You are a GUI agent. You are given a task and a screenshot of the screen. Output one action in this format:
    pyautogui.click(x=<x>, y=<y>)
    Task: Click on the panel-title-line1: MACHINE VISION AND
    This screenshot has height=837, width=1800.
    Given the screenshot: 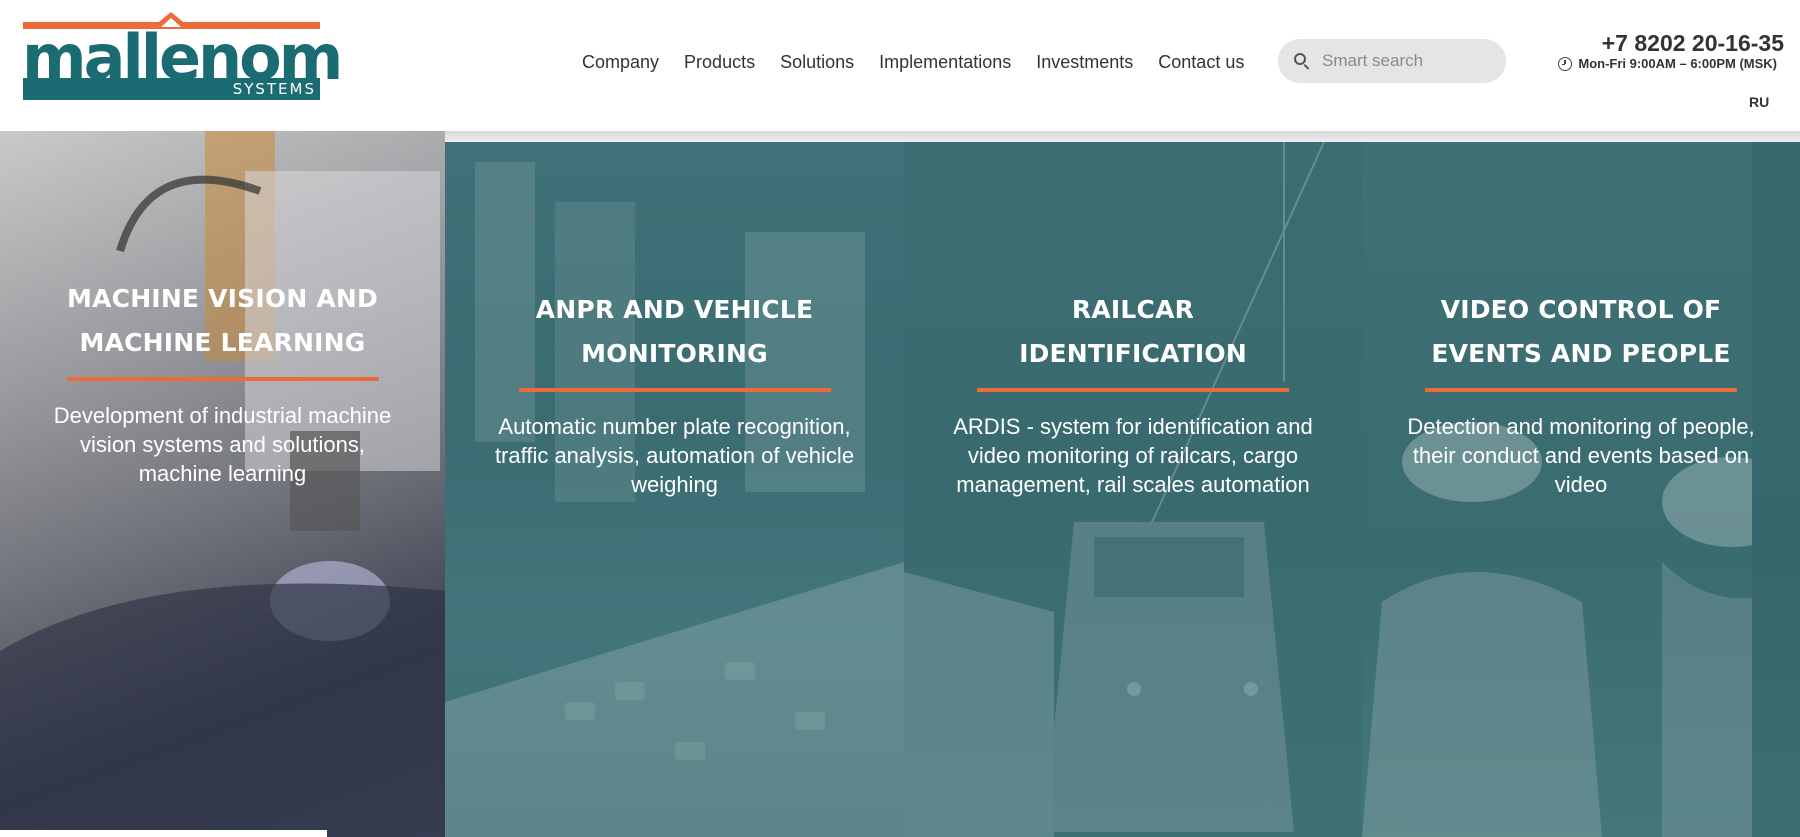 What is the action you would take?
    pyautogui.click(x=222, y=298)
    